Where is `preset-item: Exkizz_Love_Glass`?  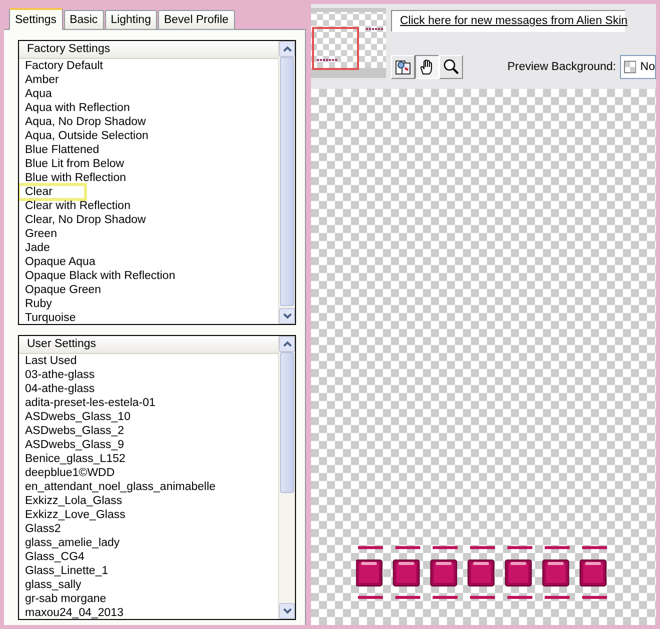
preset-item: Exkizz_Love_Glass is located at coordinates (75, 515).